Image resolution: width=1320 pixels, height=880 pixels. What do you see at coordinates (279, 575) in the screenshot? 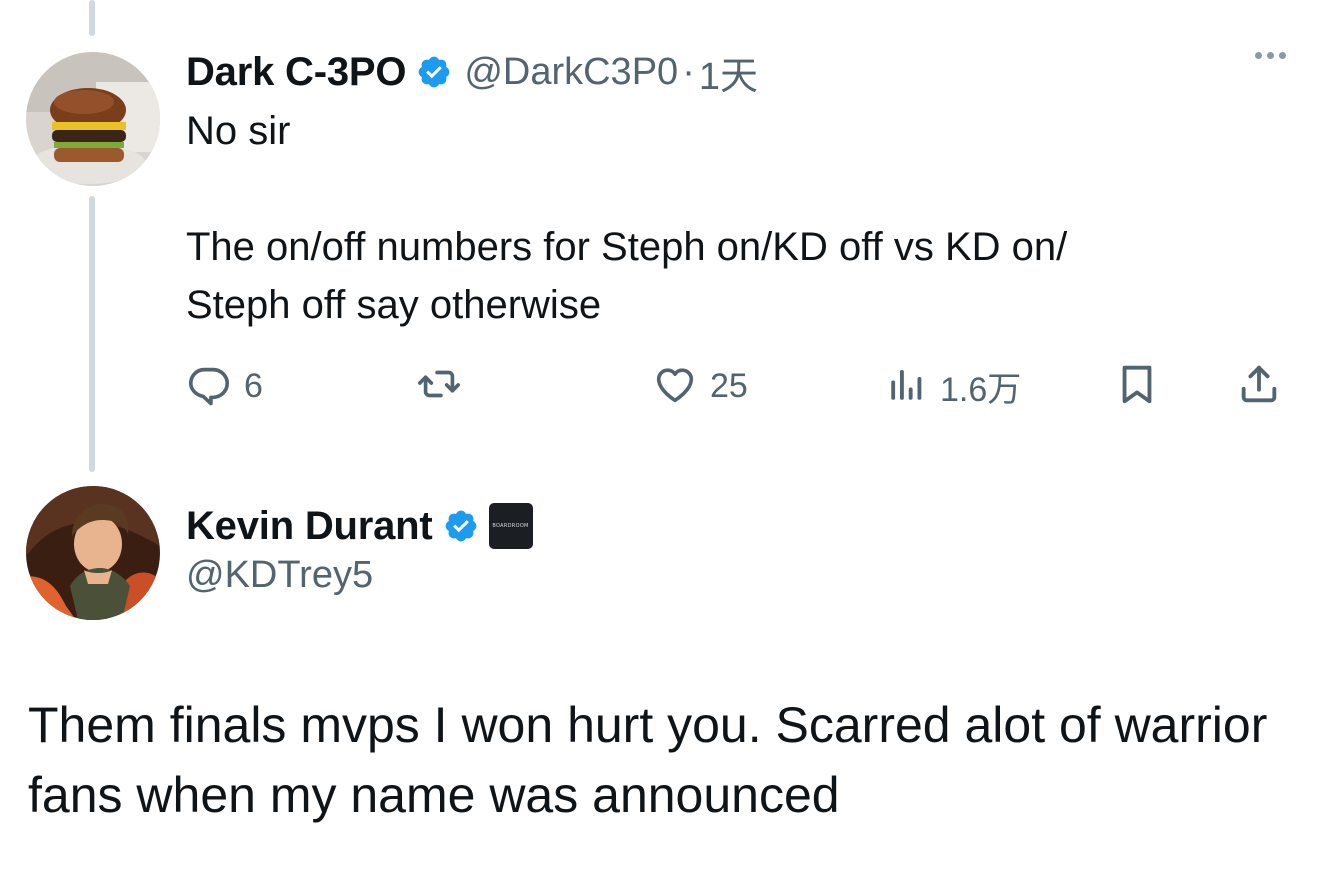
I see `main-handle: @KDTrey5` at bounding box center [279, 575].